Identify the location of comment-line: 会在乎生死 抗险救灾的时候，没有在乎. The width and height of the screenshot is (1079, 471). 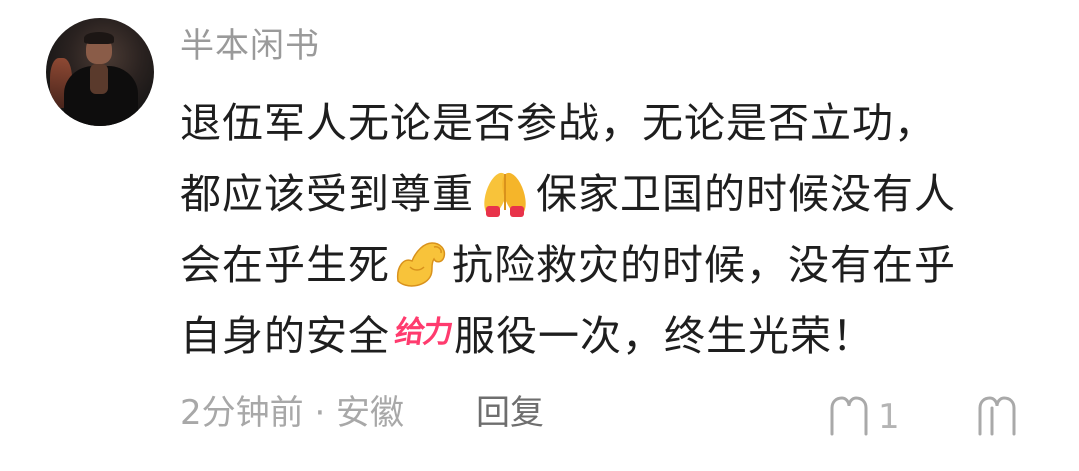
(620, 265).